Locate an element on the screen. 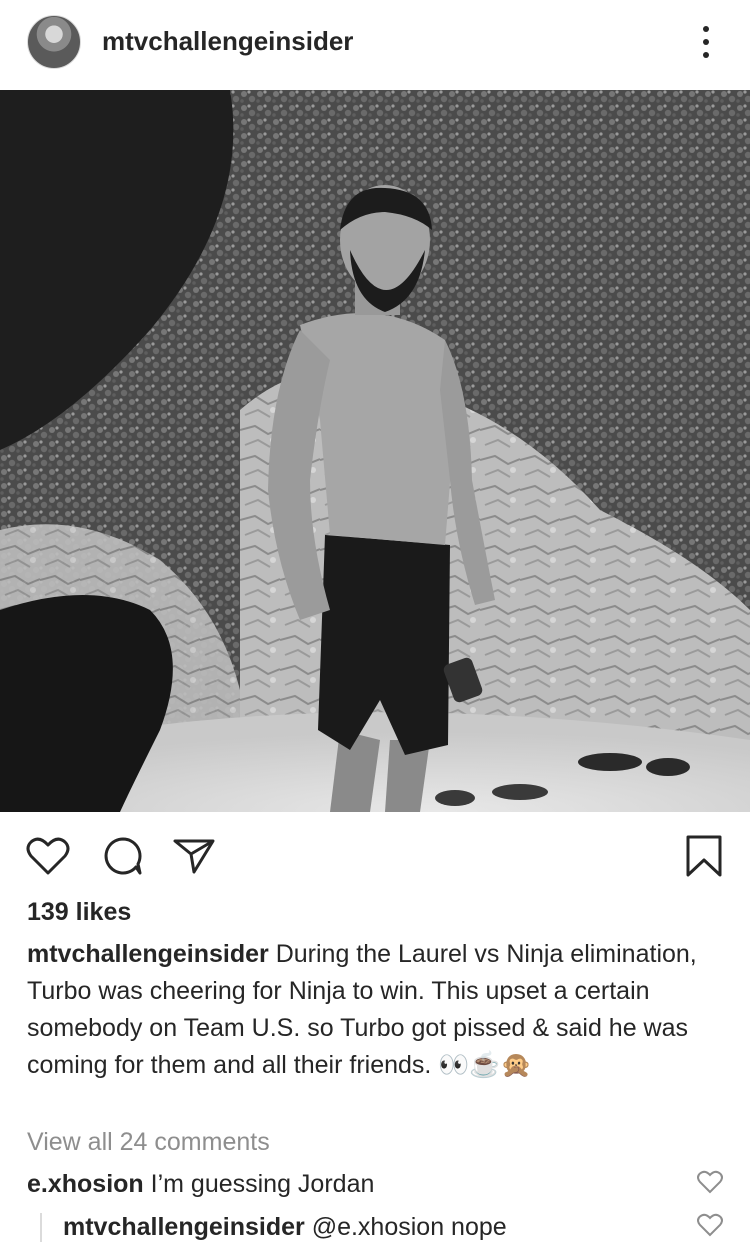  reply-like-icon is located at coordinates (710, 1225).